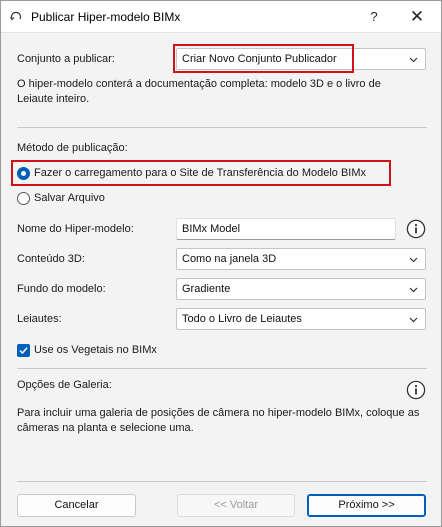  I want to click on model-background-label: Fundo do modelo:, so click(61, 289).